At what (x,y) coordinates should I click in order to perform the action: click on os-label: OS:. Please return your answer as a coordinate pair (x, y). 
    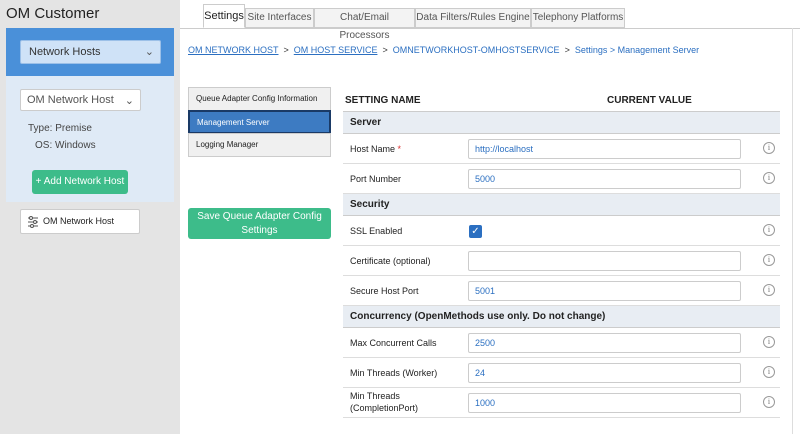
    Looking at the image, I should click on (44, 145).